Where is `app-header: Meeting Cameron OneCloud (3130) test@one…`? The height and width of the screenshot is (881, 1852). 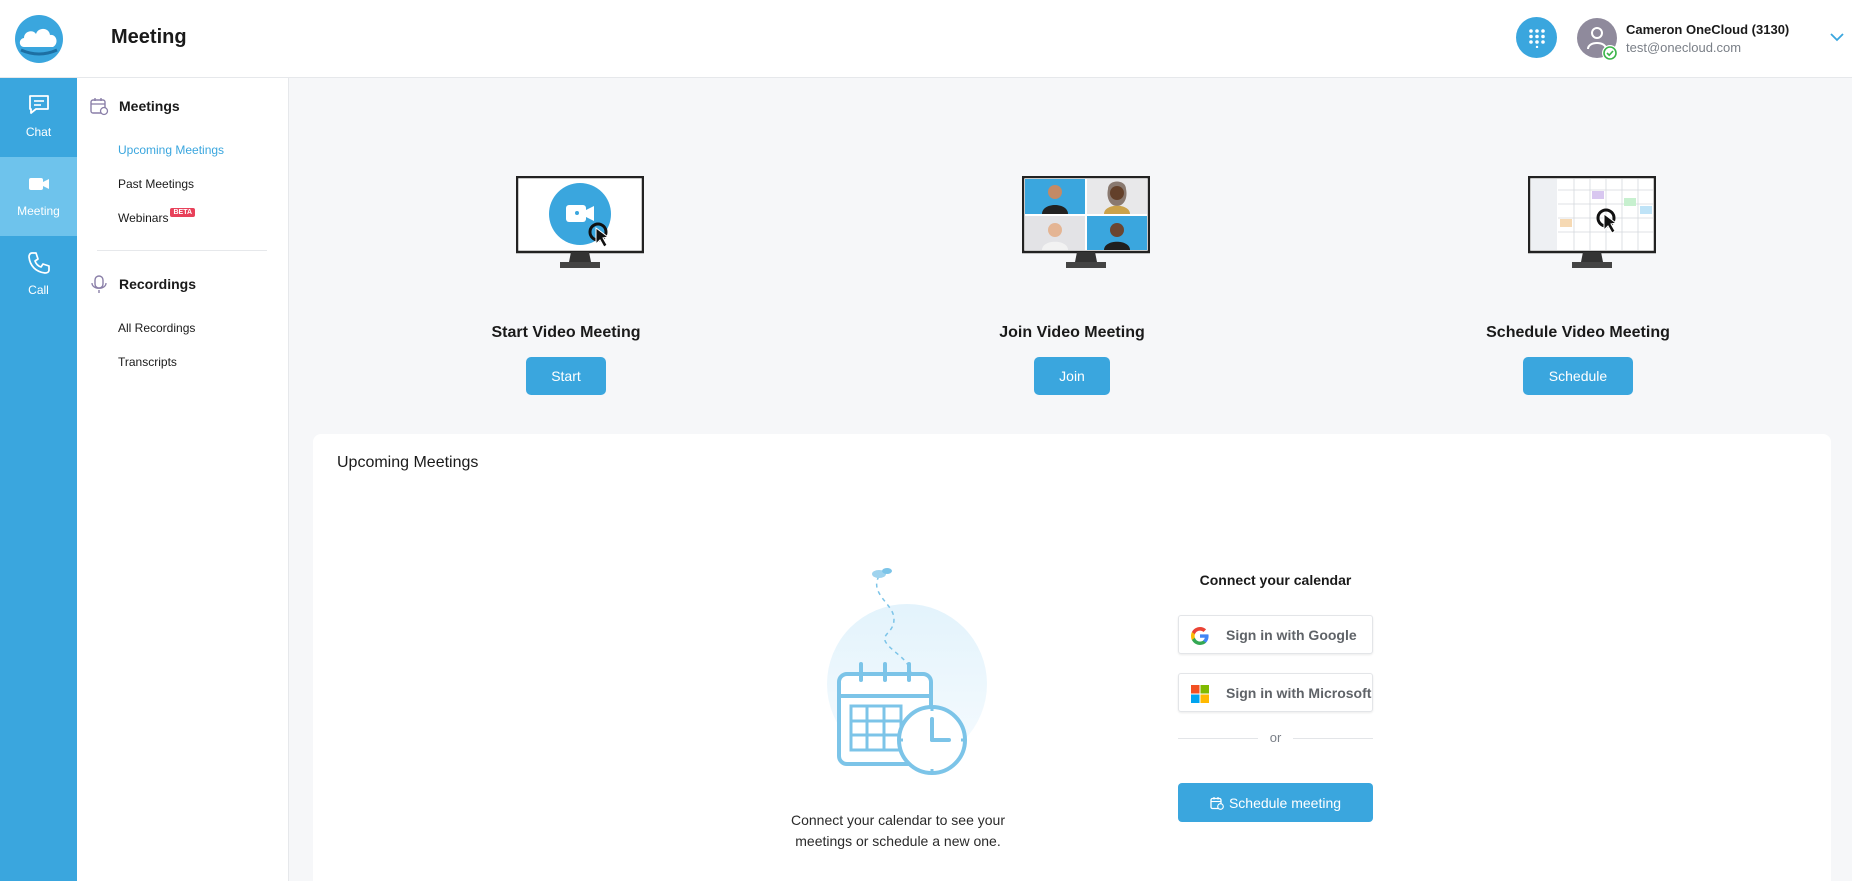 app-header: Meeting Cameron OneCloud (3130) test@one… is located at coordinates (926, 39).